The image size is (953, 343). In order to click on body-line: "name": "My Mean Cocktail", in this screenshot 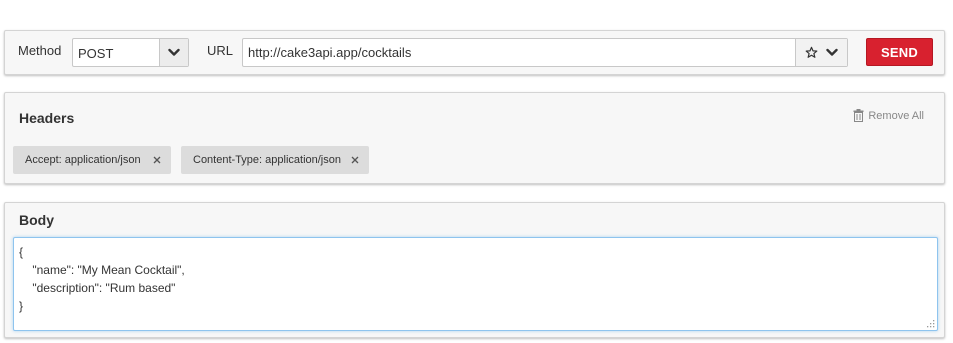, I will do `click(102, 270)`.